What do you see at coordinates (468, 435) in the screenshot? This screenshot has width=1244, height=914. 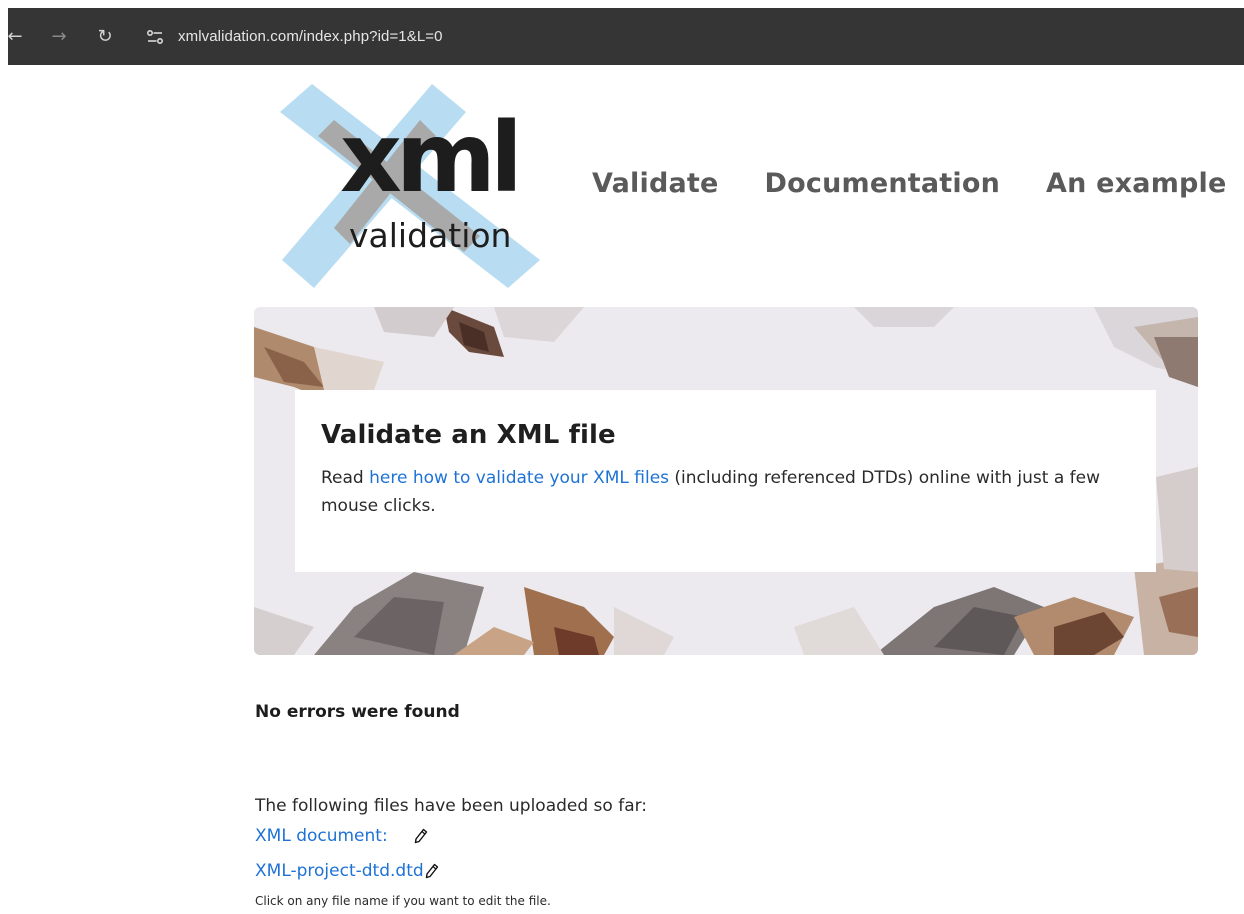 I see `hero-title: Validate an XML file` at bounding box center [468, 435].